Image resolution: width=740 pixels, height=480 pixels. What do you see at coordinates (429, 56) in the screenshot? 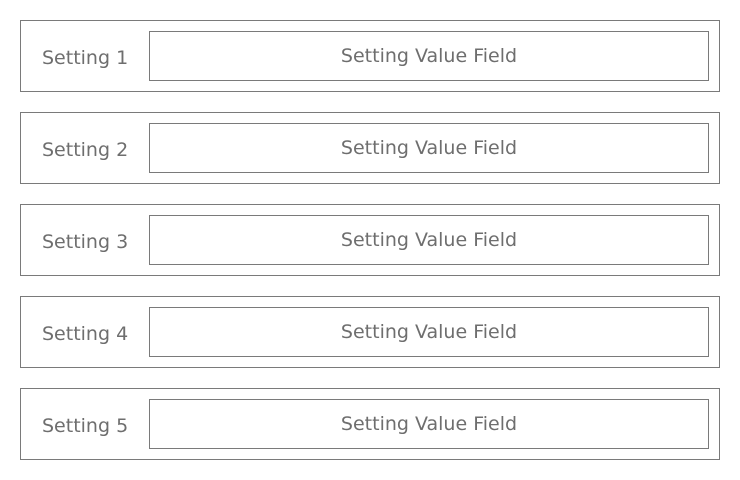
I see `setting-value-field-1: Setting Value Field` at bounding box center [429, 56].